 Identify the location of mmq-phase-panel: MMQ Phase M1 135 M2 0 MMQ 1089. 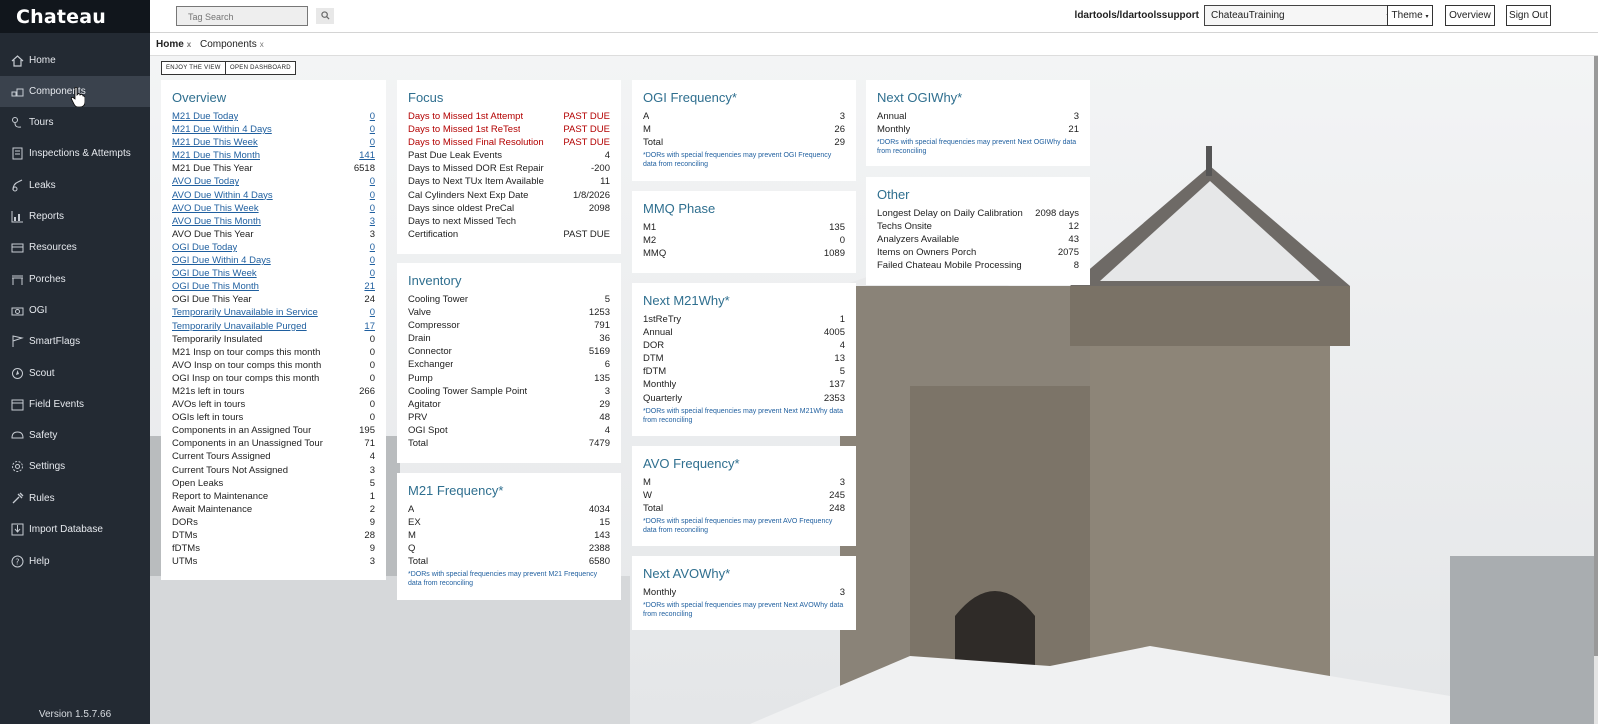
(744, 232).